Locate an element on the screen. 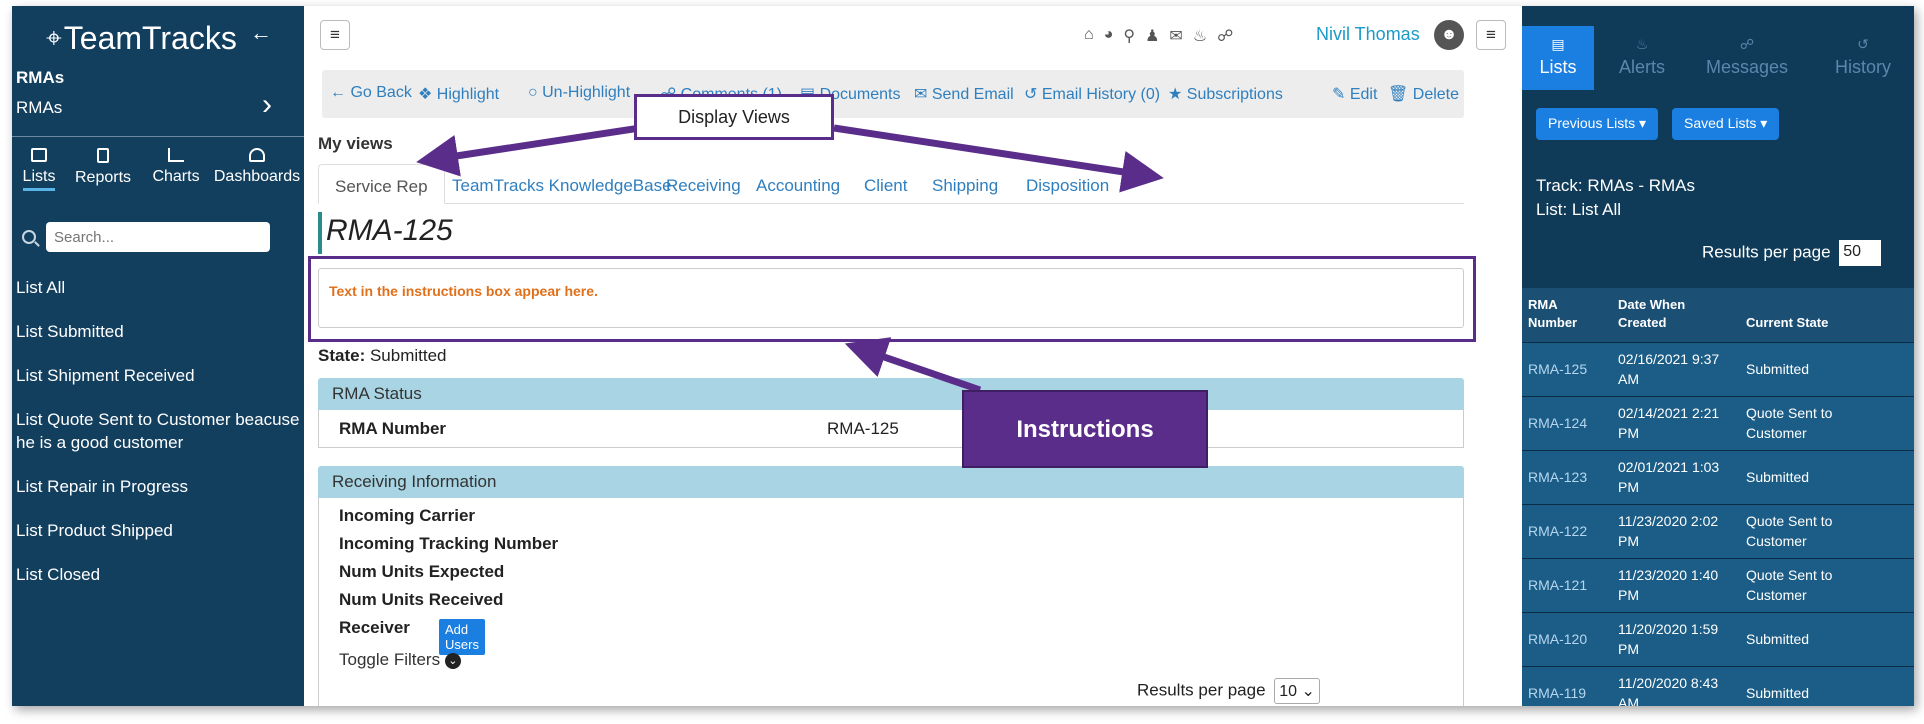 The image size is (1924, 724). delete-button: 🗑 Delete is located at coordinates (1423, 94).